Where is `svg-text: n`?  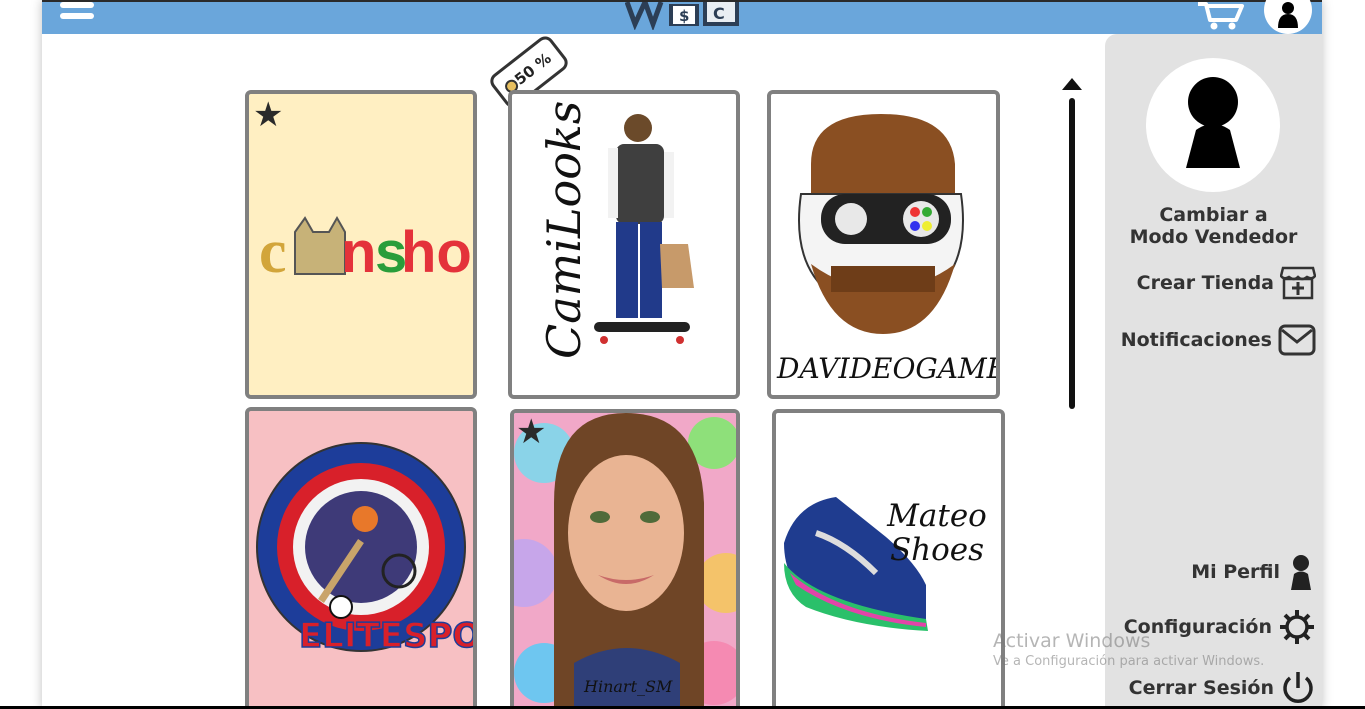 svg-text: n is located at coordinates (358, 252).